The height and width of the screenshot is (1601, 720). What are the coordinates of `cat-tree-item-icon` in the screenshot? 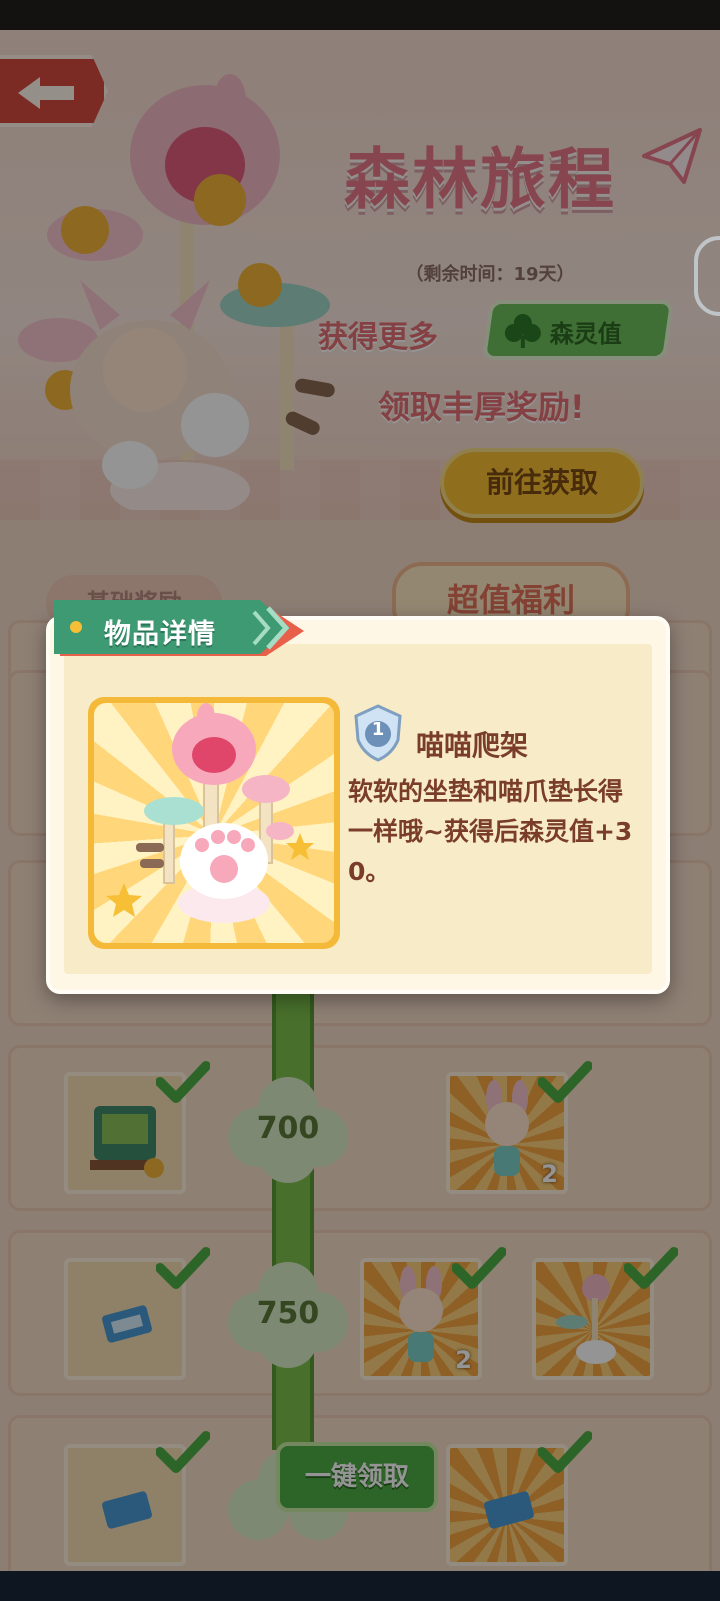 It's located at (210, 813).